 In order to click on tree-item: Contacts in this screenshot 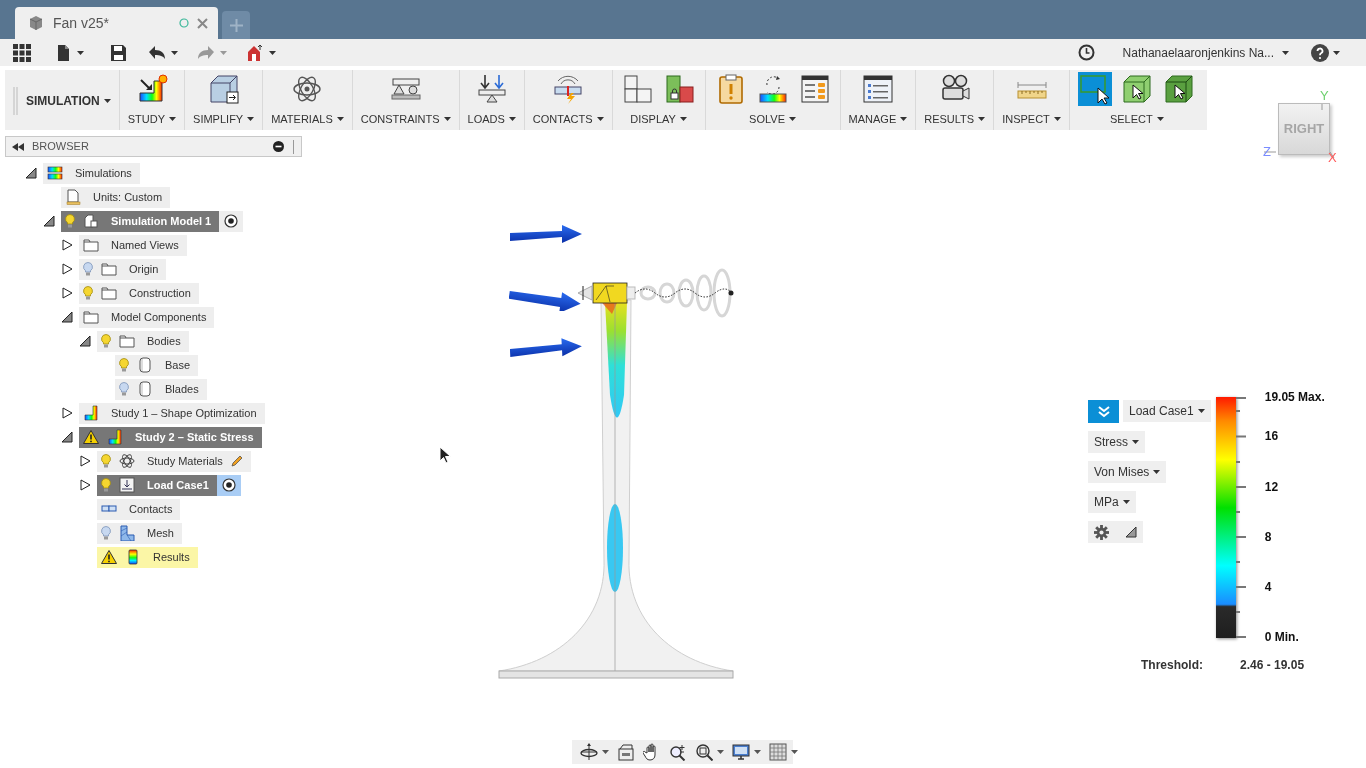, I will do `click(139, 509)`.